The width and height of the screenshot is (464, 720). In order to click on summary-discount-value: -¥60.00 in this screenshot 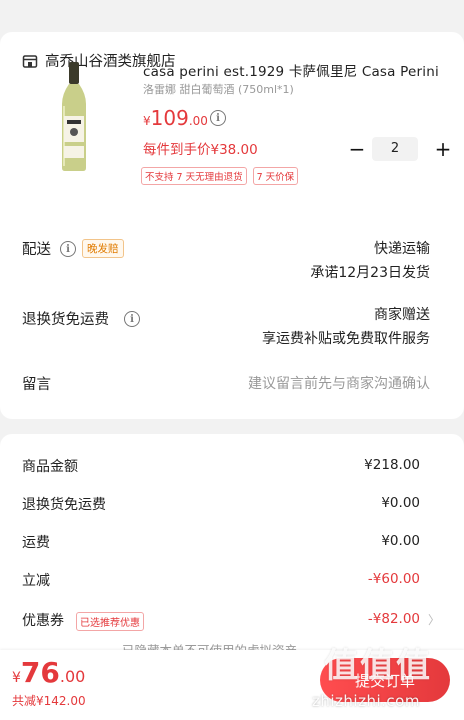, I will do `click(393, 579)`.